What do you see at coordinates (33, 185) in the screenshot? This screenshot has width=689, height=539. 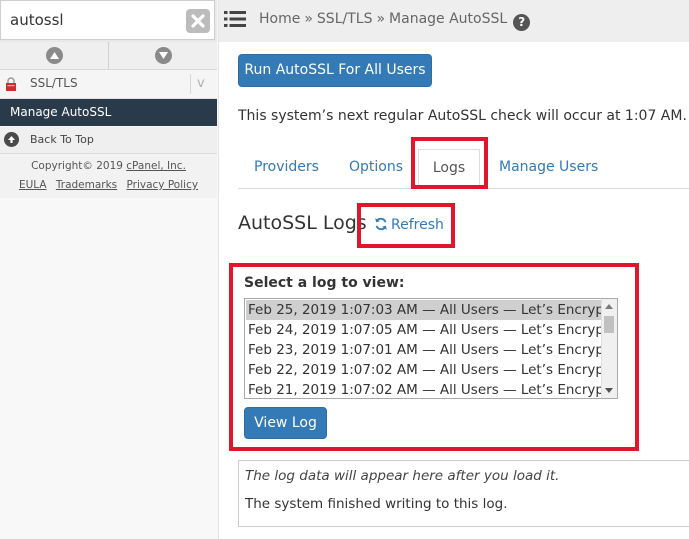 I see `eula-link: EULA` at bounding box center [33, 185].